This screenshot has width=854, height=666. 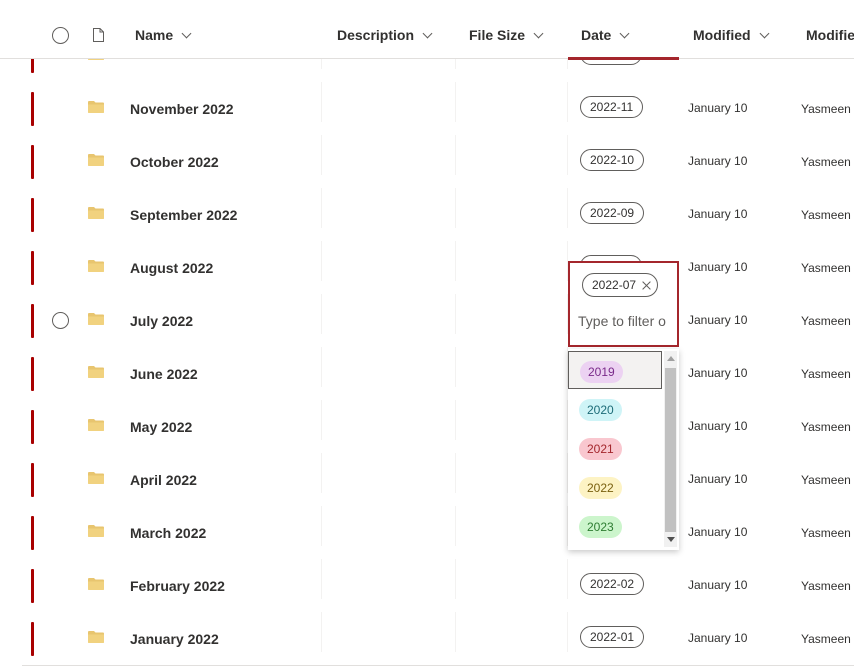 What do you see at coordinates (174, 162) in the screenshot?
I see `row-name: October 2022` at bounding box center [174, 162].